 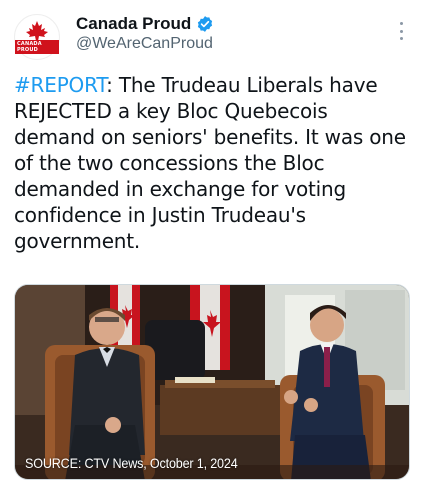 I want to click on hashtag-link: #REPORT, so click(x=60, y=85).